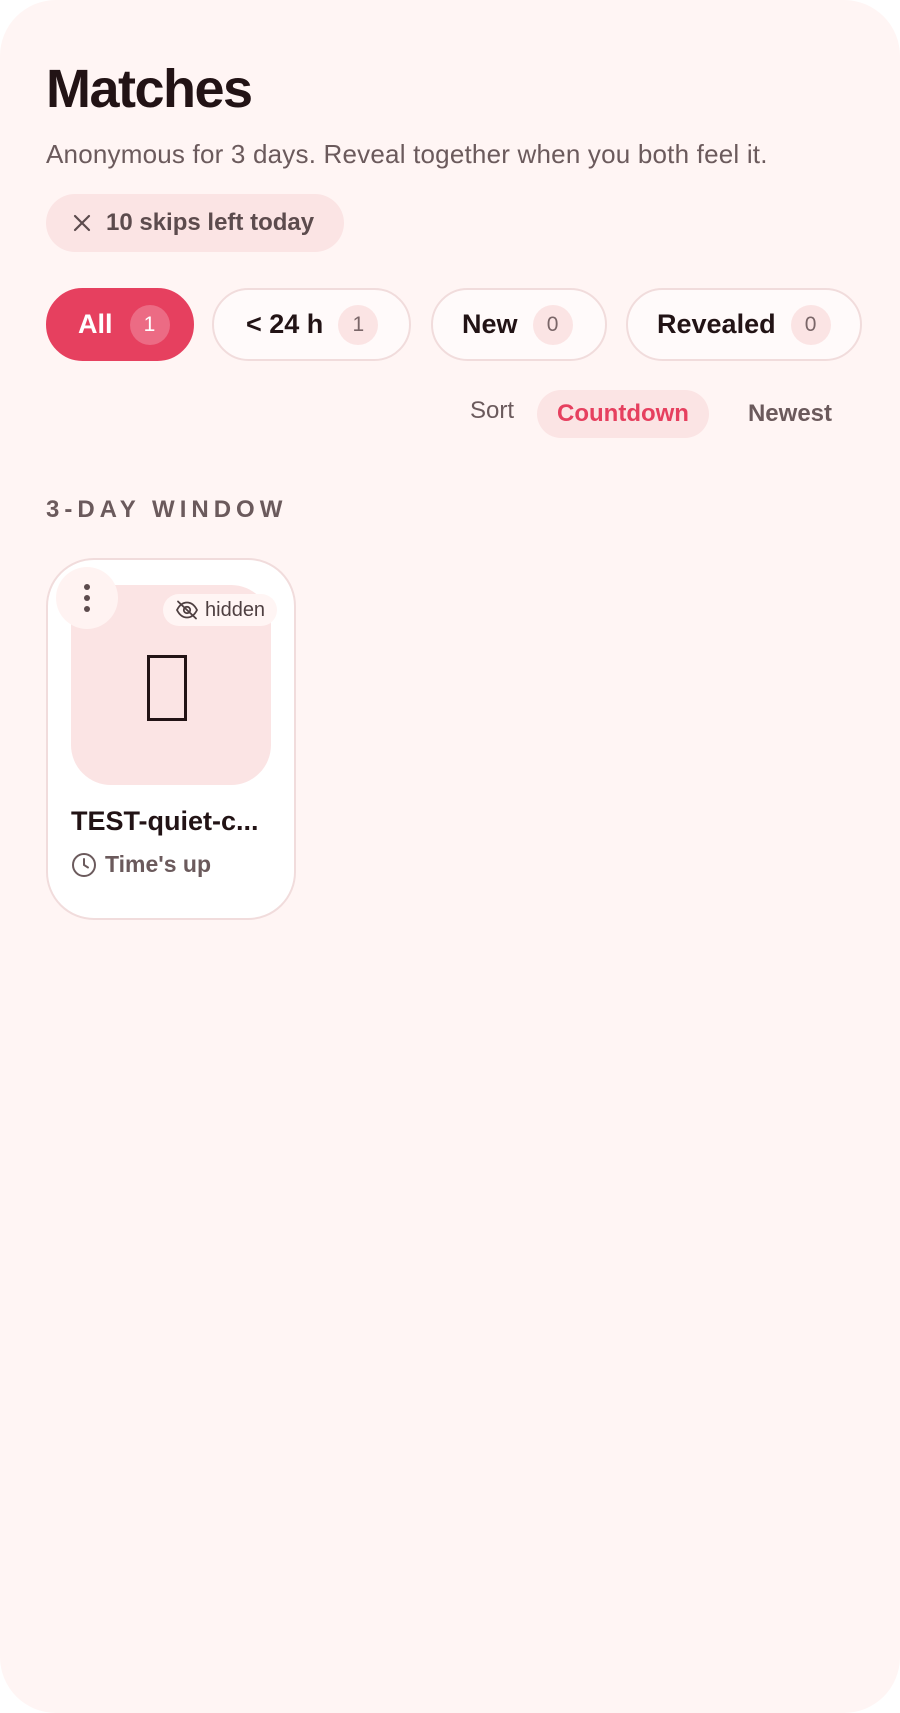 Image resolution: width=900 pixels, height=1713 pixels. What do you see at coordinates (171, 739) in the screenshot?
I see `match-card: hidden TEST-quiet-c... Time's up` at bounding box center [171, 739].